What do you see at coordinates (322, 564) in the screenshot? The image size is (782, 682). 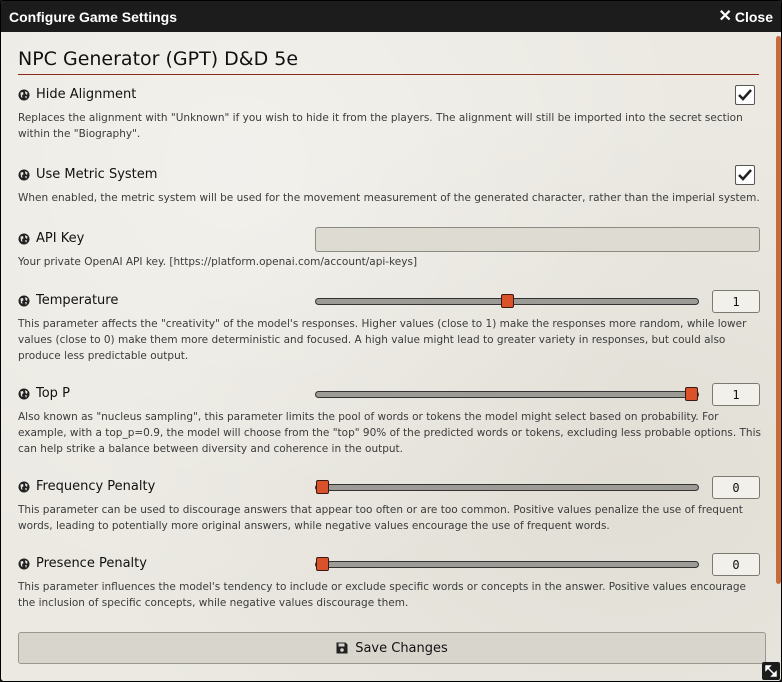 I see `presence-penalty-slider-thumb` at bounding box center [322, 564].